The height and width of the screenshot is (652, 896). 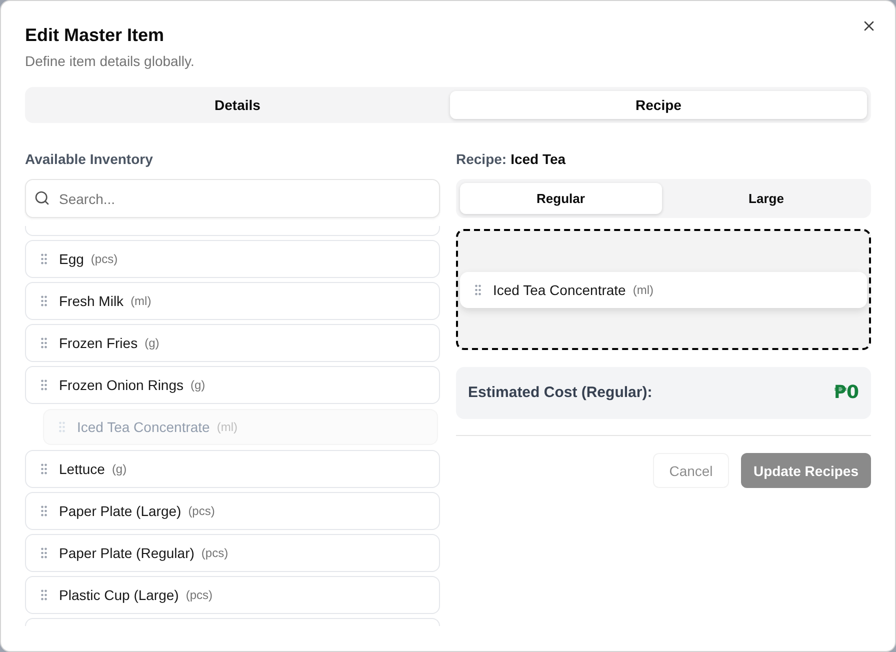 I want to click on inventory-item: Fresh Milk (ml), so click(x=232, y=301).